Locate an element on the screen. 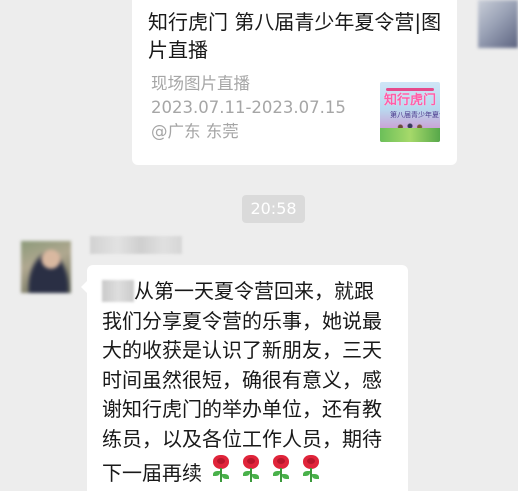 This screenshot has height=491, width=518. message-line: 时间虽然很短，确很有意义，感 is located at coordinates (242, 379).